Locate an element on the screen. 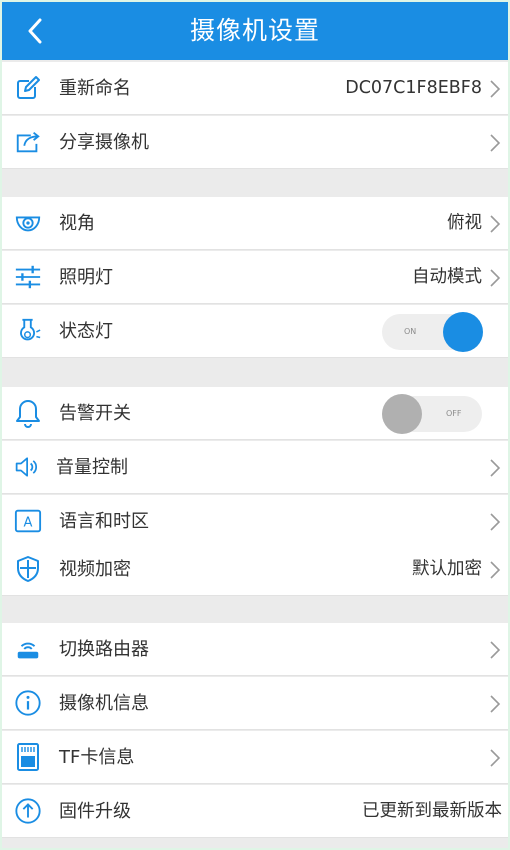 This screenshot has width=510, height=850. item-label: 切换路由器 is located at coordinates (104, 649).